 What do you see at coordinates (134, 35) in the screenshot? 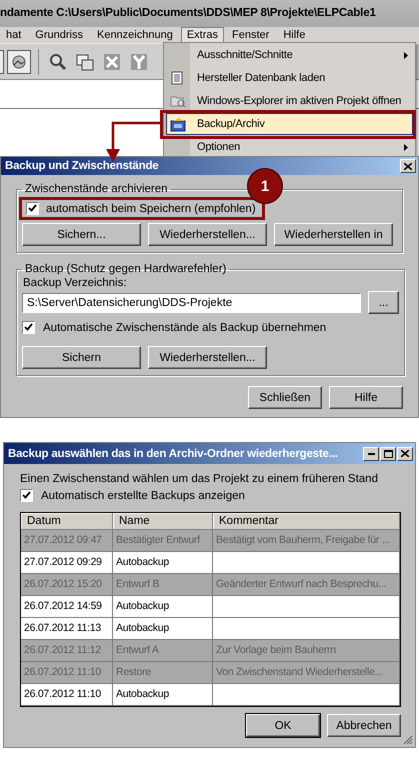
I see `menu-item: Kennzeichnung` at bounding box center [134, 35].